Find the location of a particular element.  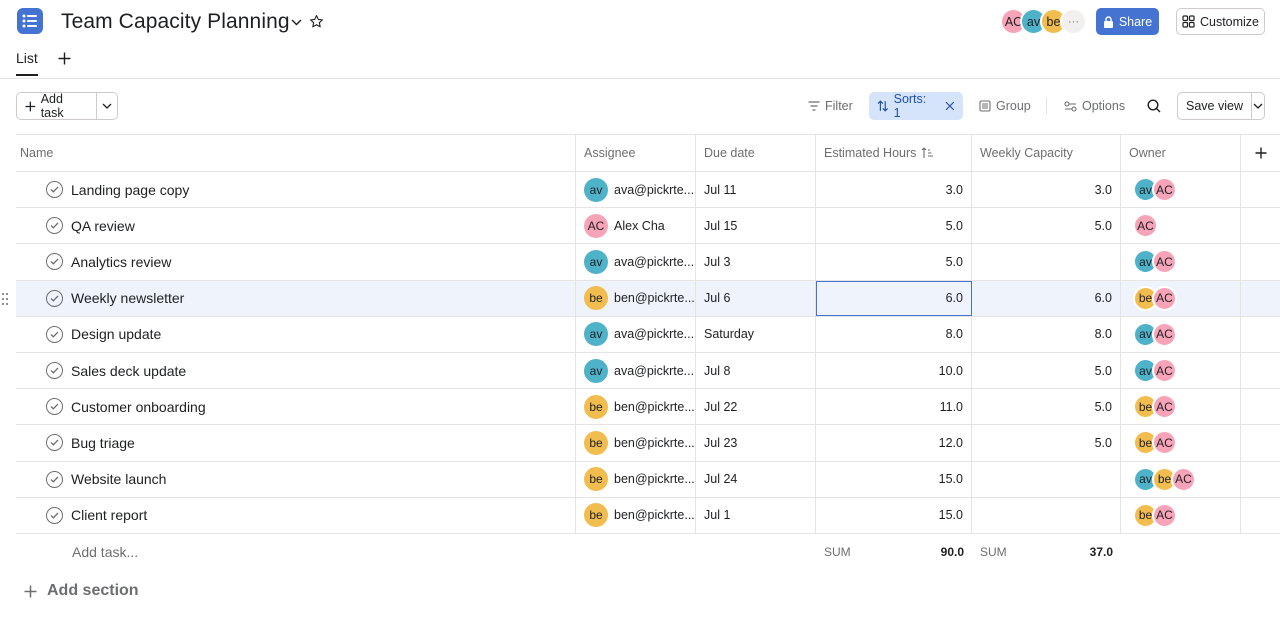

filter-button: Filter is located at coordinates (830, 106).